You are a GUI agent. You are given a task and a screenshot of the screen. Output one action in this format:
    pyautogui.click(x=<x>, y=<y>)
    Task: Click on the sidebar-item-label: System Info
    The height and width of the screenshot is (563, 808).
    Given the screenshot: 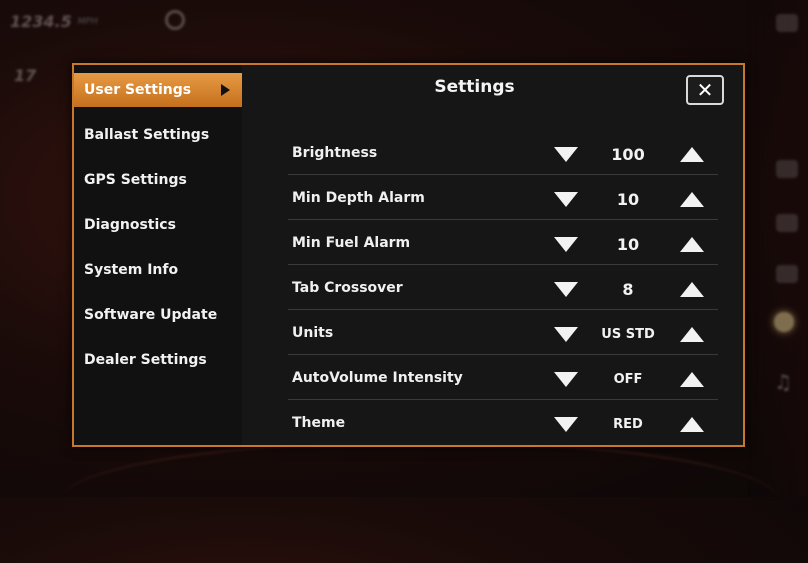 What is the action you would take?
    pyautogui.click(x=131, y=270)
    